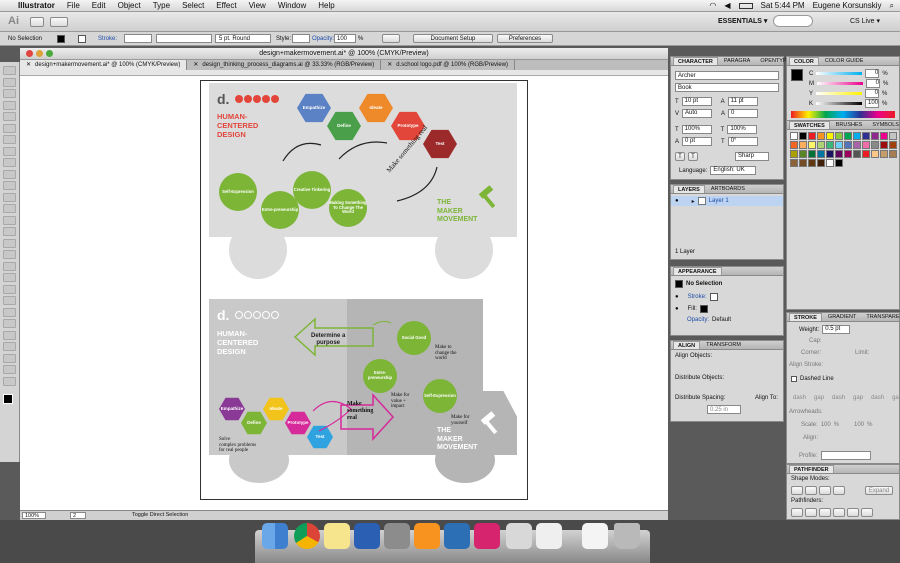 Image resolution: width=900 pixels, height=563 pixels. I want to click on menu-type: Type, so click(161, 5).